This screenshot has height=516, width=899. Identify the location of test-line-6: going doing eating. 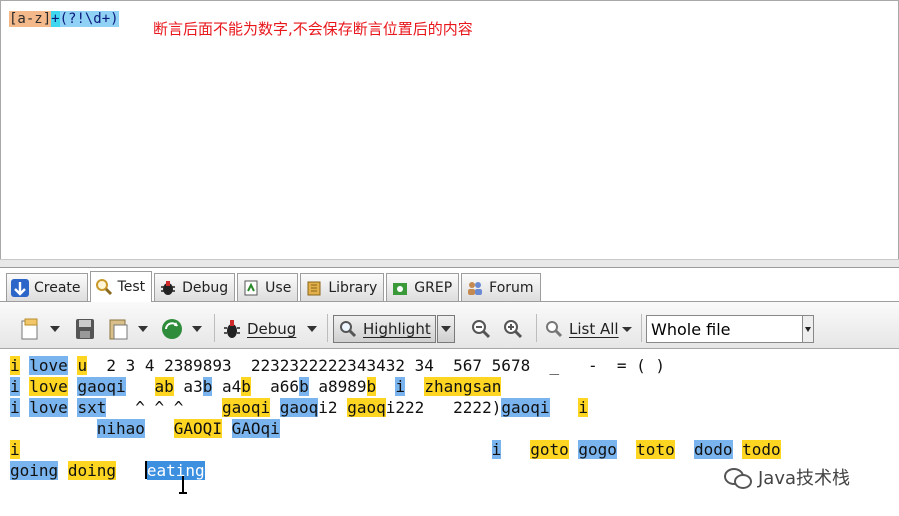
(107, 471).